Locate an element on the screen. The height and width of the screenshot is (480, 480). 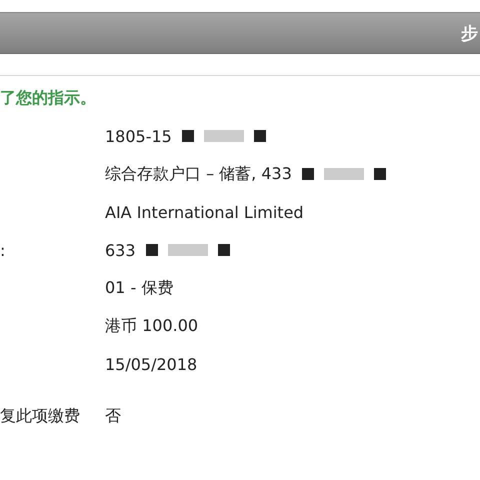
step-title: 步 is located at coordinates (469, 33).